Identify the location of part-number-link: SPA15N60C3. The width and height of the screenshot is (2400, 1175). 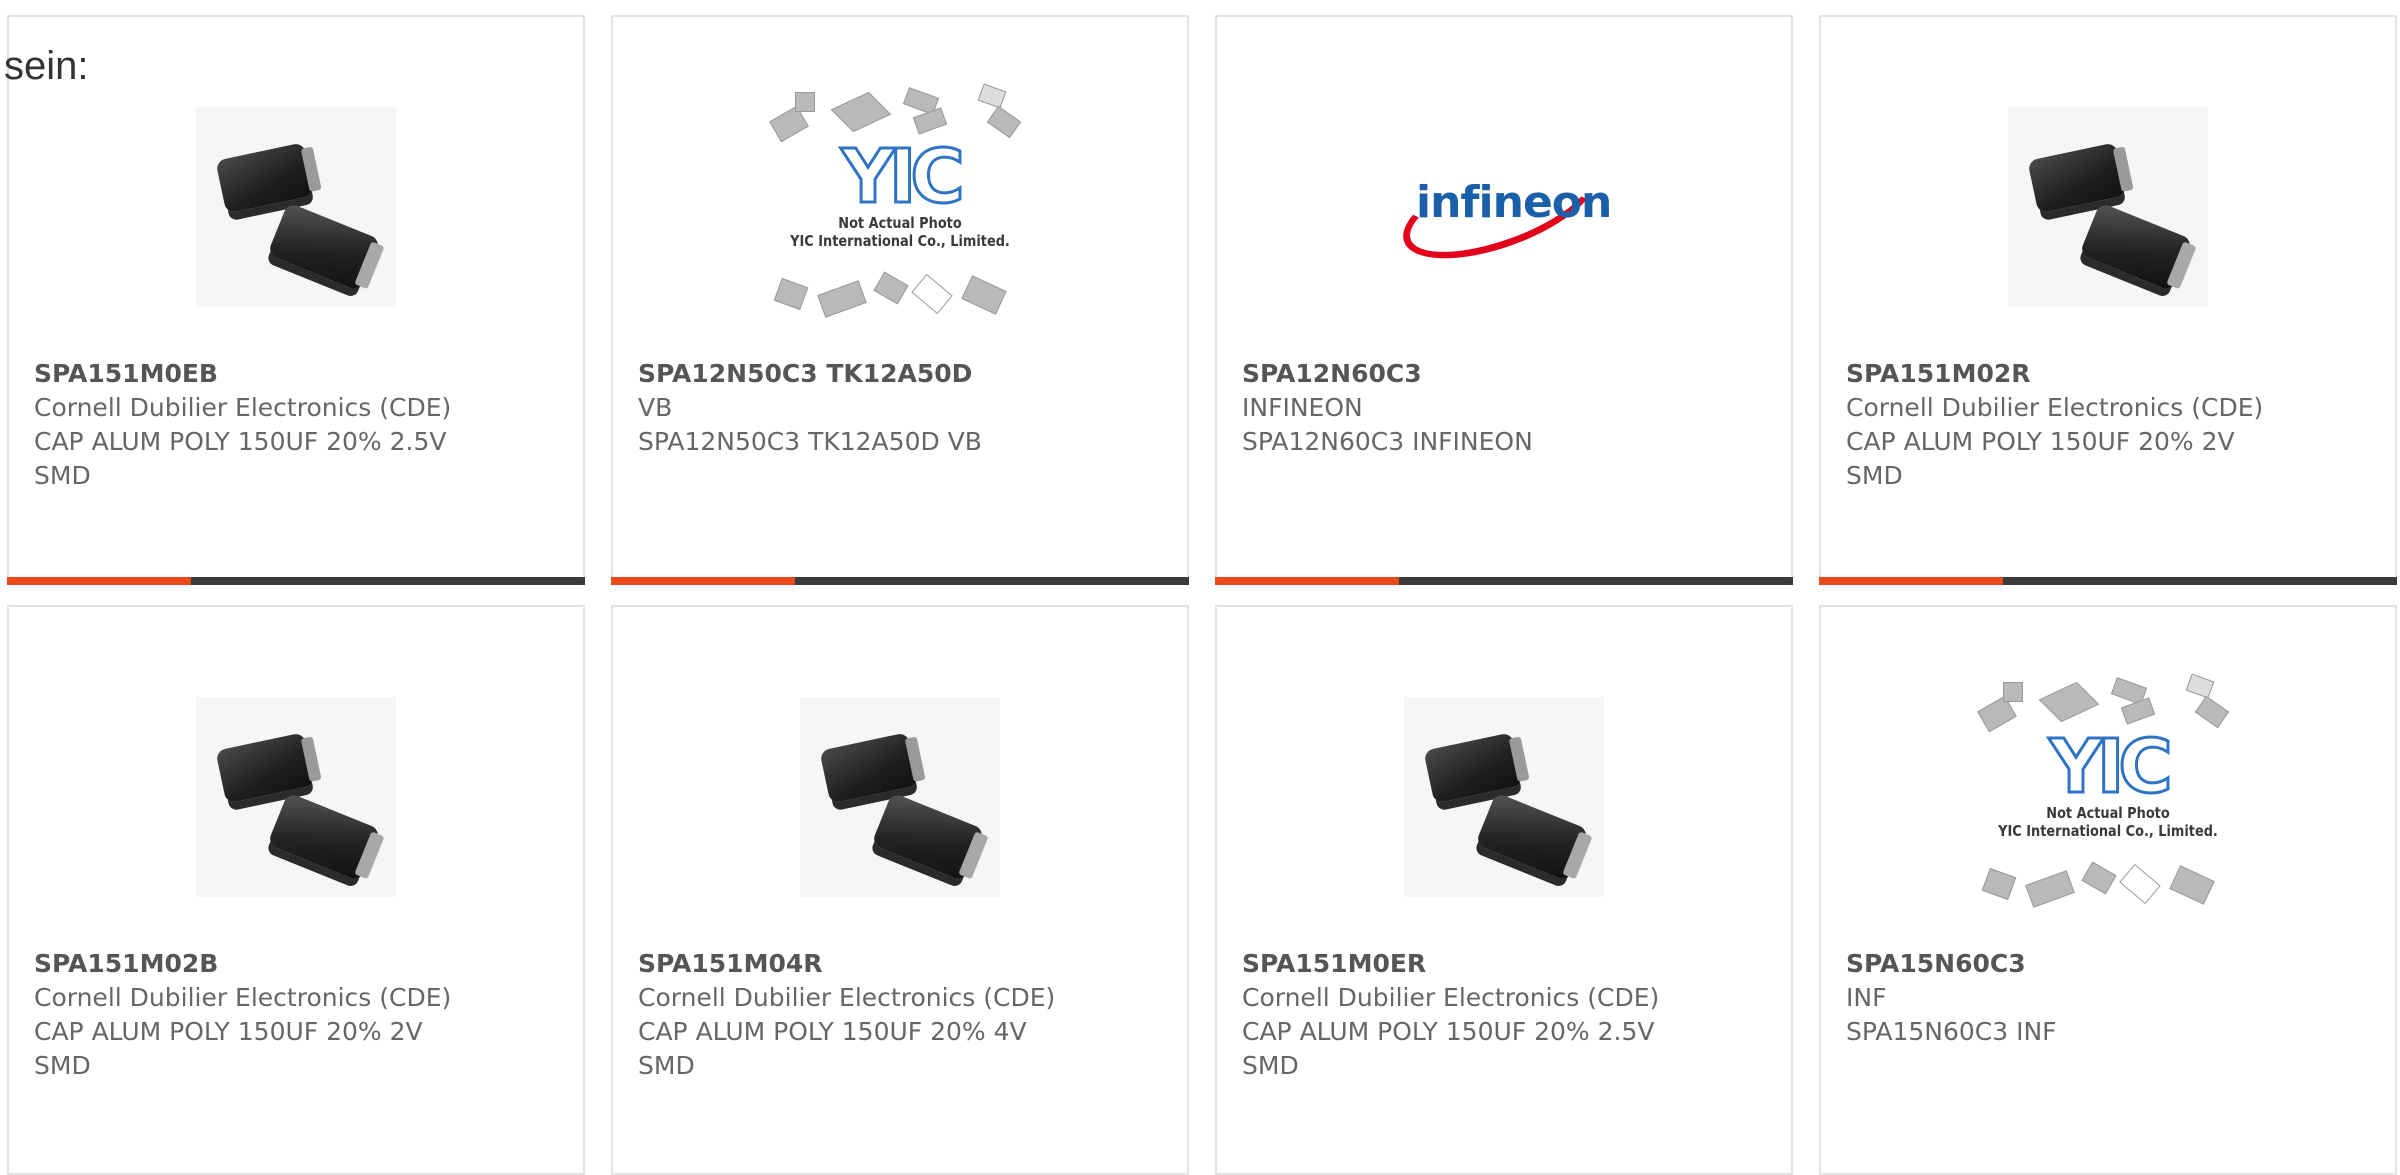
(2110, 964).